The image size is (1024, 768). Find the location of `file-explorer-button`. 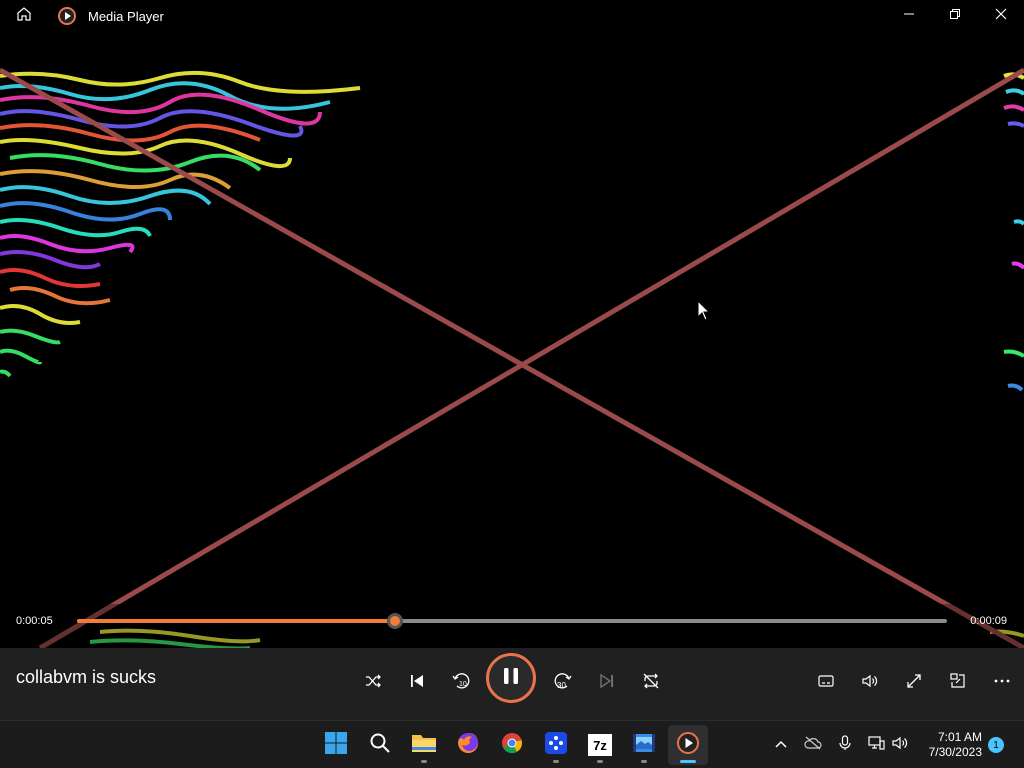

file-explorer-button is located at coordinates (424, 745).